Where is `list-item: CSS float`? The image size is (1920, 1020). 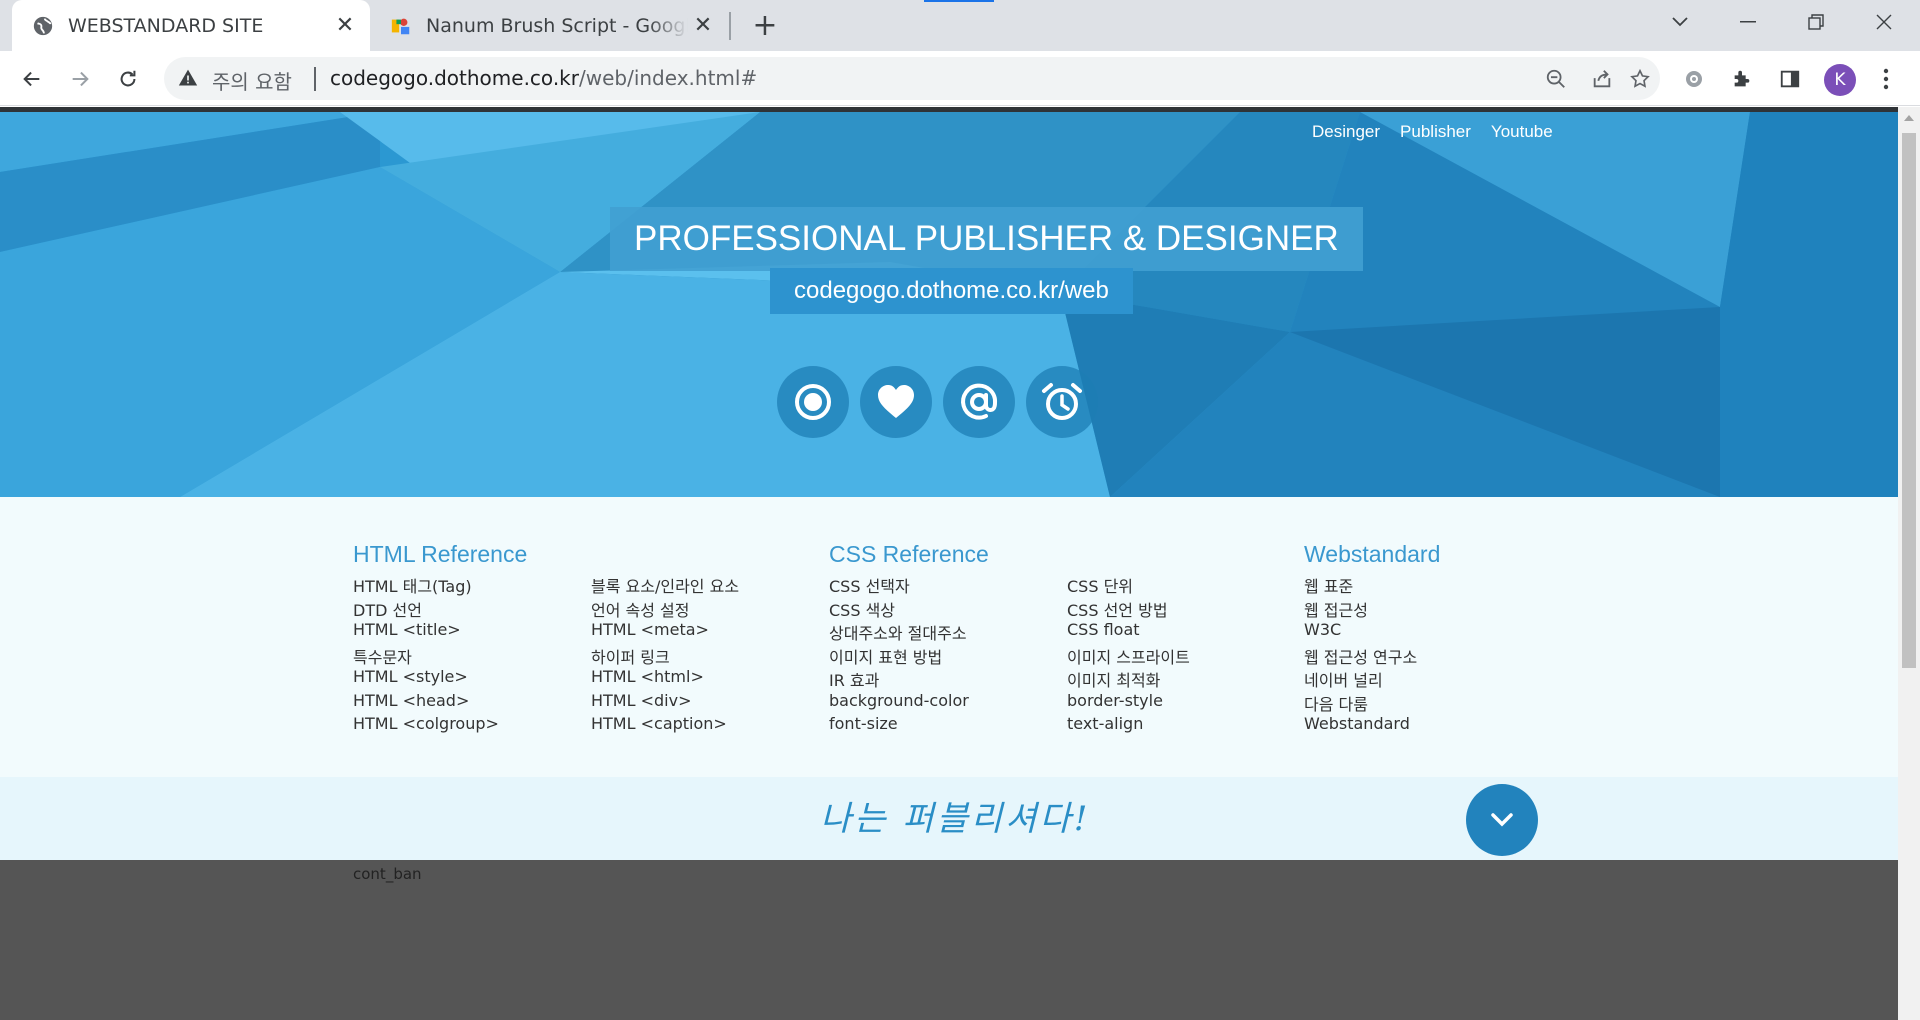 list-item: CSS float is located at coordinates (1128, 632).